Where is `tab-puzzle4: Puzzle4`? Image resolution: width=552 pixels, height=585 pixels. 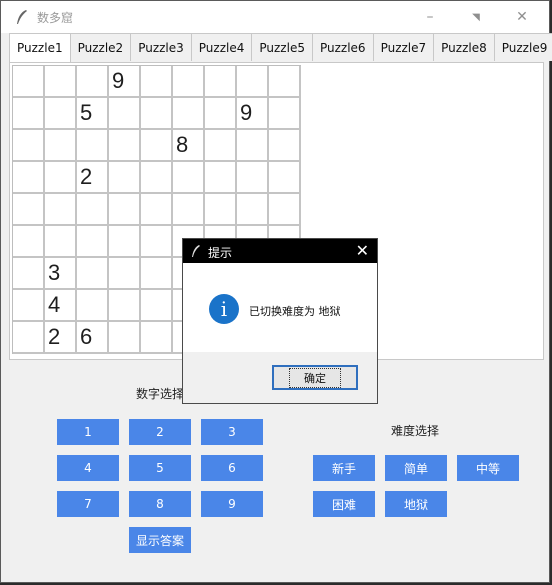
tab-puzzle4: Puzzle4 is located at coordinates (221, 47).